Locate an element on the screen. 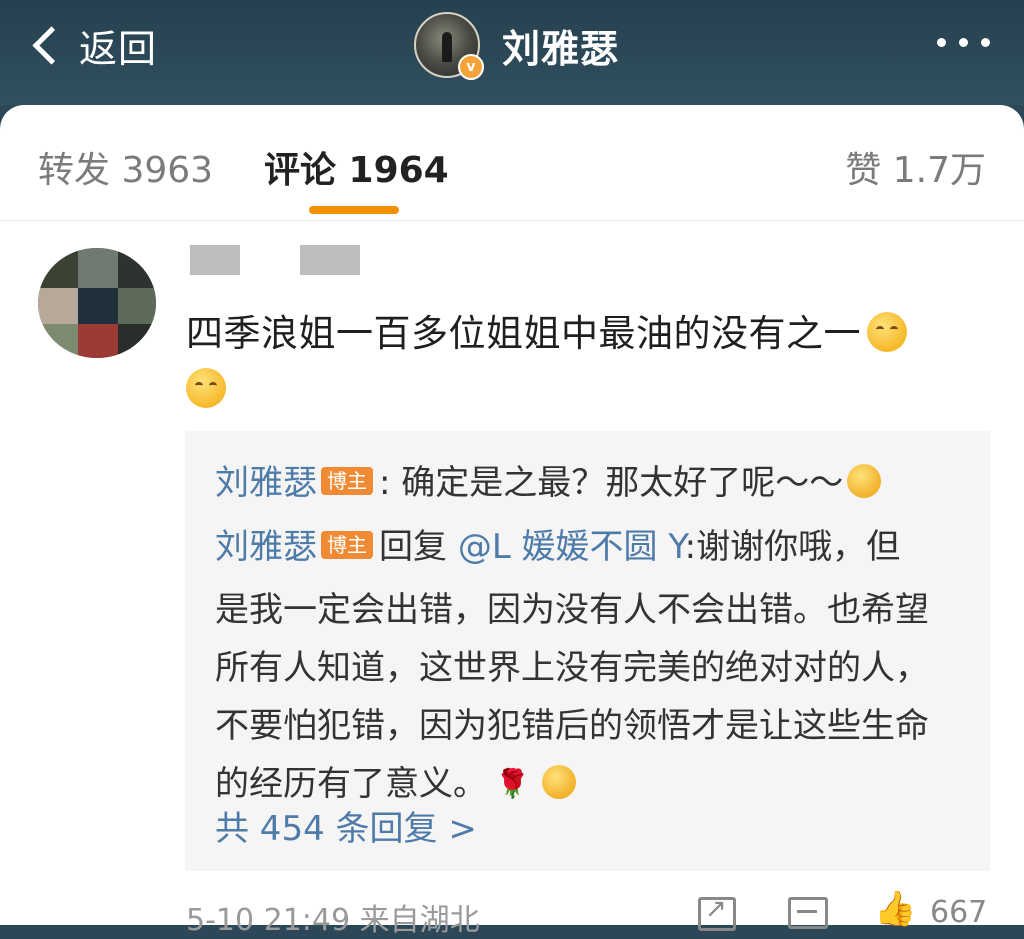 The image size is (1024, 939). gasp-emoji-icon is located at coordinates (206, 388).